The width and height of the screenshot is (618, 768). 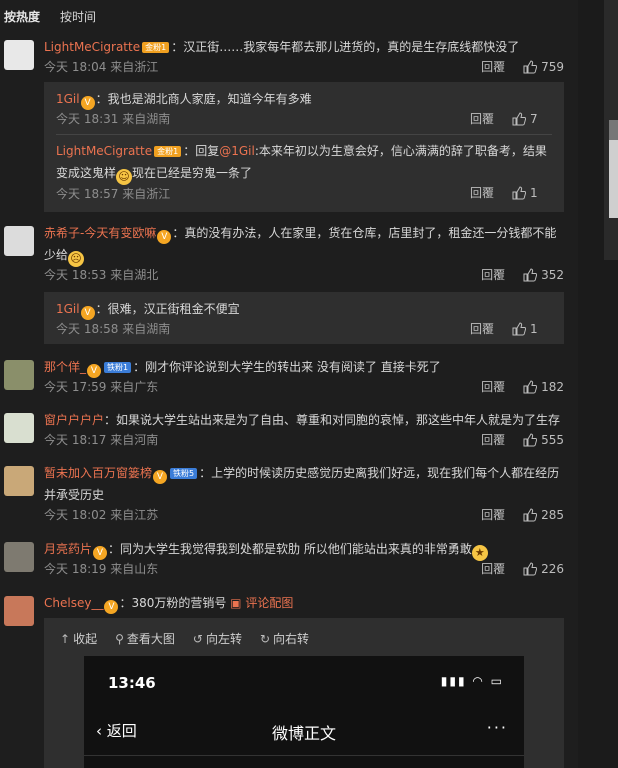 What do you see at coordinates (65, 367) in the screenshot?
I see `username-link: 那个佯_` at bounding box center [65, 367].